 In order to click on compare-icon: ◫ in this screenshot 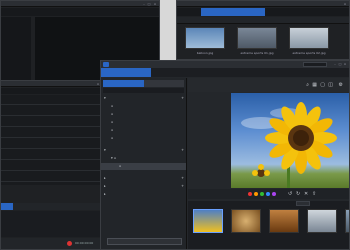, I will do `click(330, 85)`.